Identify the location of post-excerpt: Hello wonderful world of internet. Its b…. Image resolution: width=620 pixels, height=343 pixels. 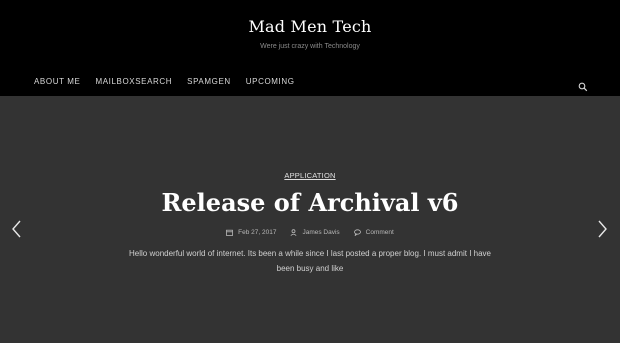
(310, 261).